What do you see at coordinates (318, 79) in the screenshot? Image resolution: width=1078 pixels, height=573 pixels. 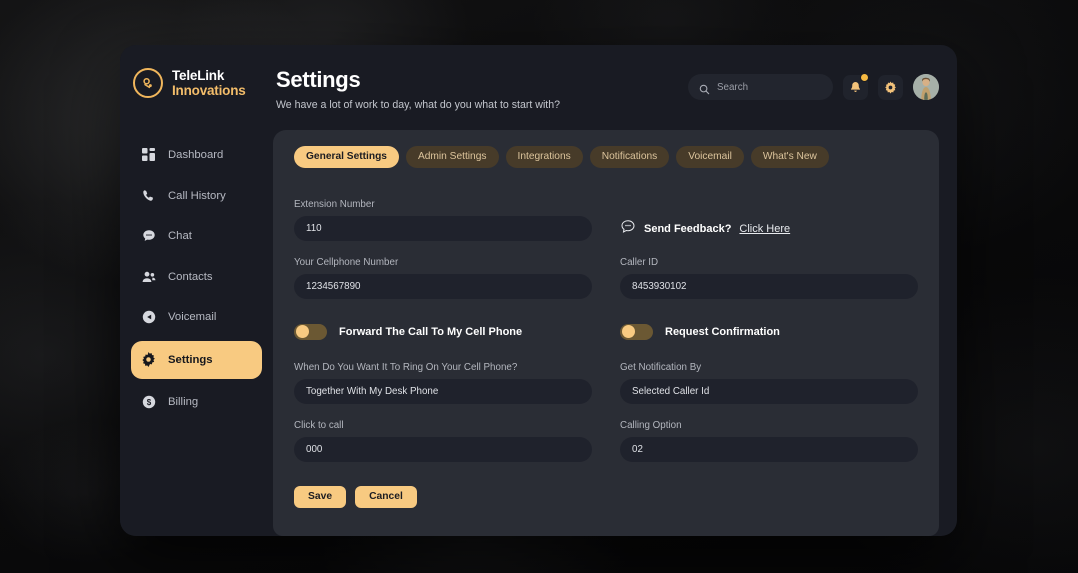 I see `page-title: Settings` at bounding box center [318, 79].